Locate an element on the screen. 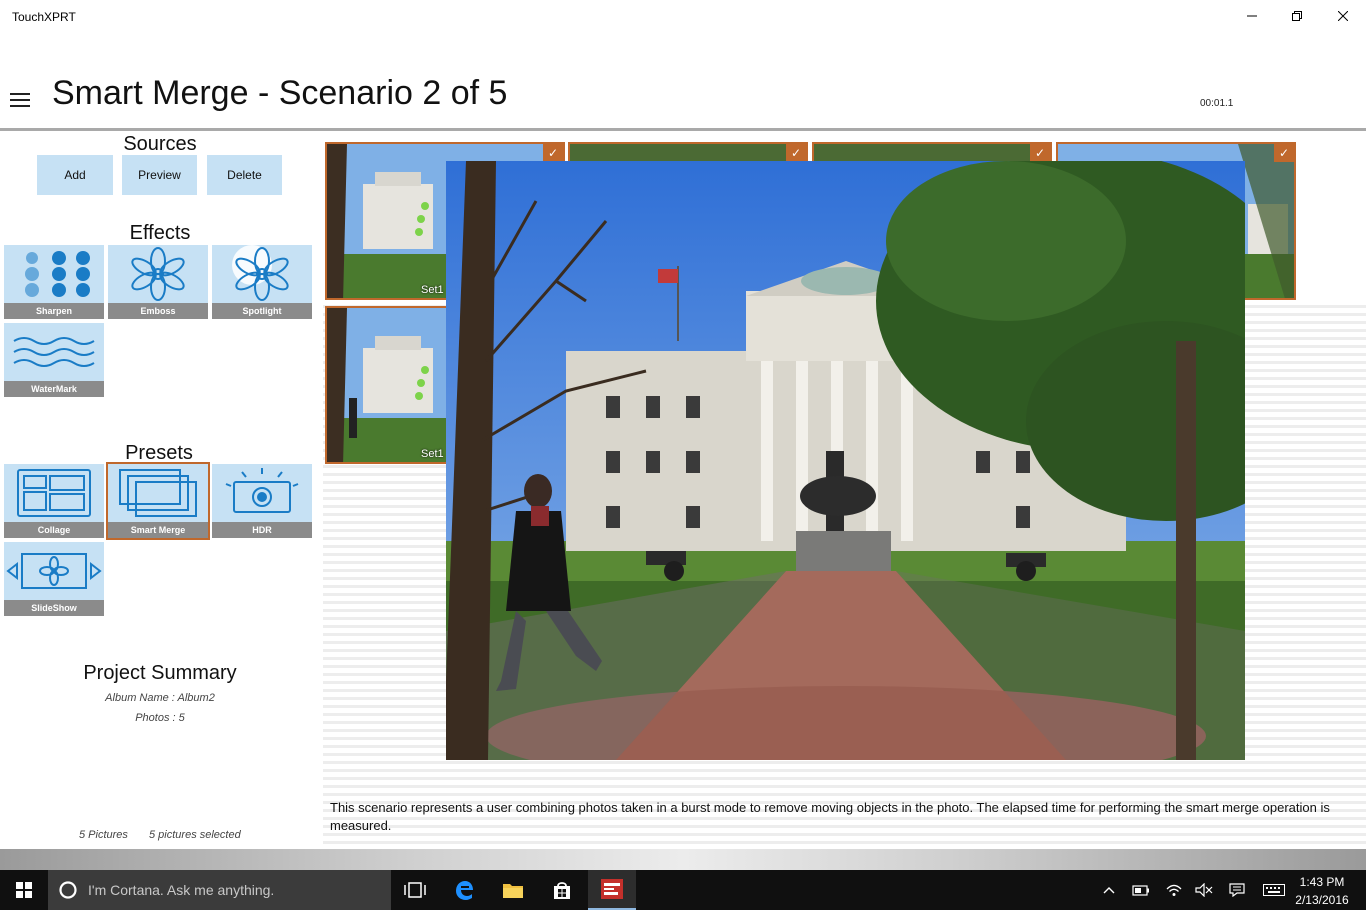 Image resolution: width=1366 pixels, height=910 pixels. wifi-icon is located at coordinates (1174, 890).